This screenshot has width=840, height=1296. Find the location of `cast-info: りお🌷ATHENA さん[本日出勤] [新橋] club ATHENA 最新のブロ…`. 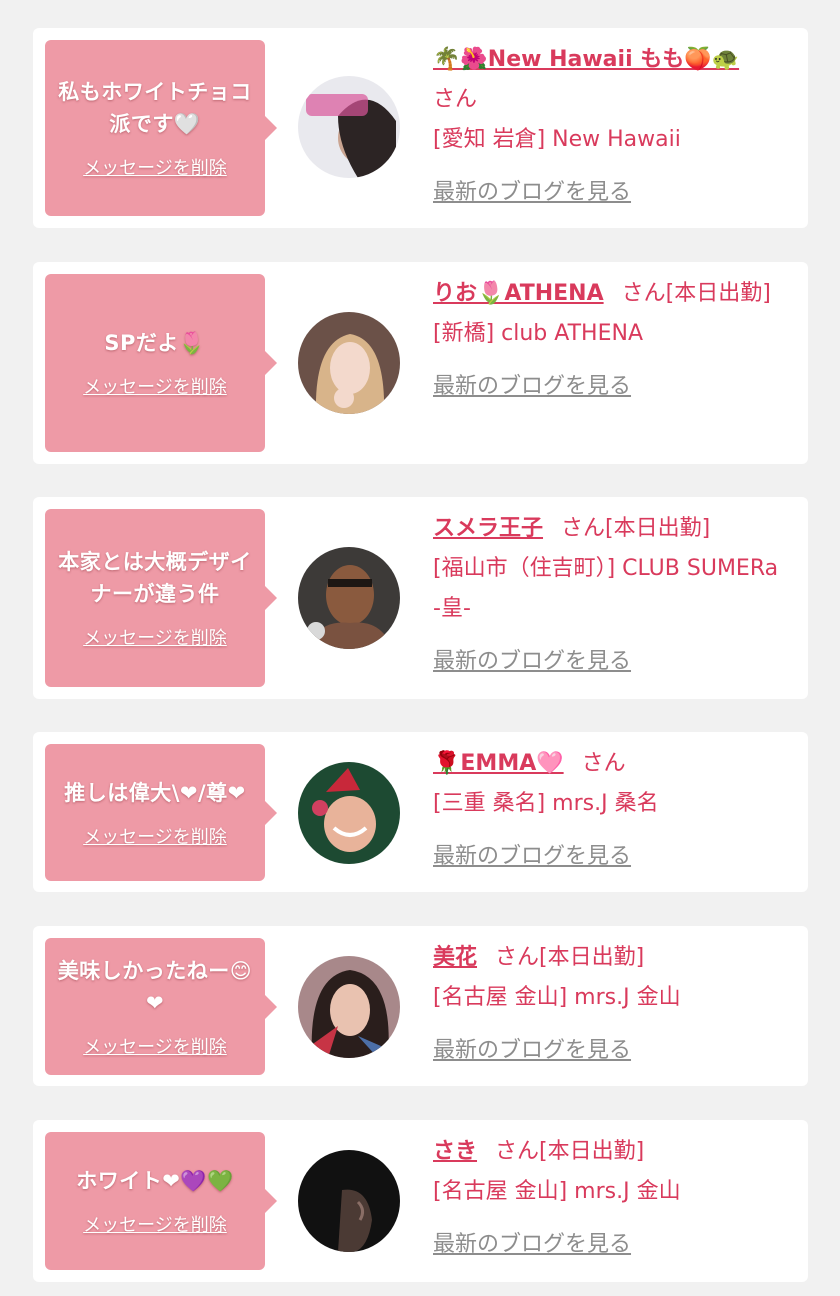

cast-info: りお🌷ATHENA さん[本日出勤] [新橋] club ATHENA 最新のブロ… is located at coordinates (613, 337).